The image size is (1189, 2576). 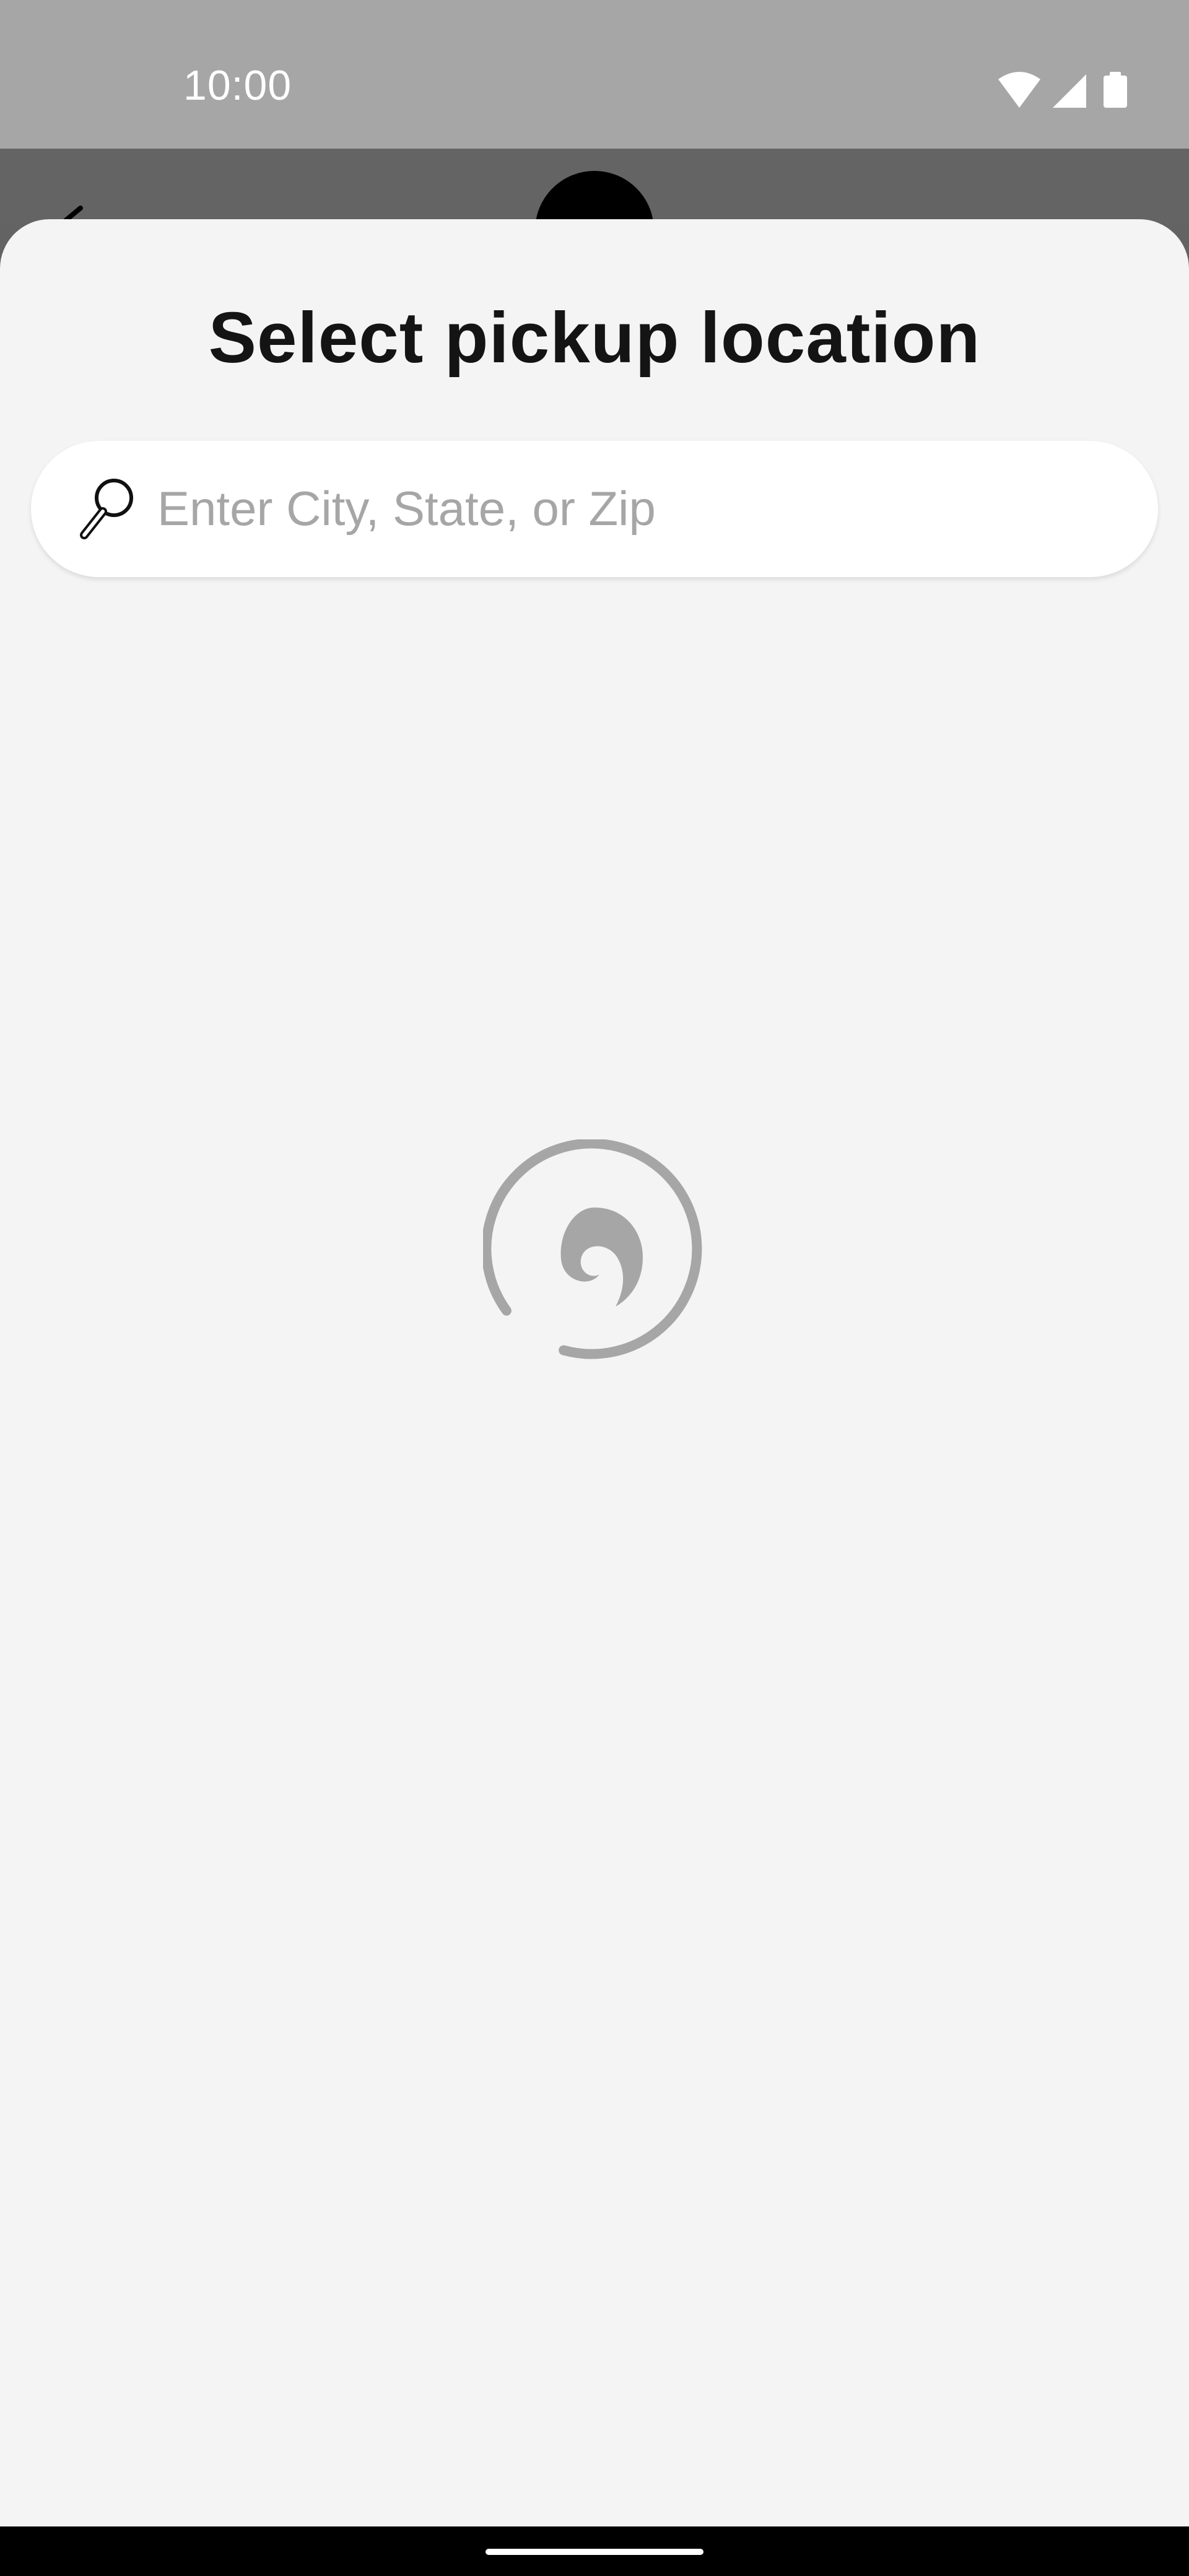 I want to click on wifi-icon, so click(x=1019, y=90).